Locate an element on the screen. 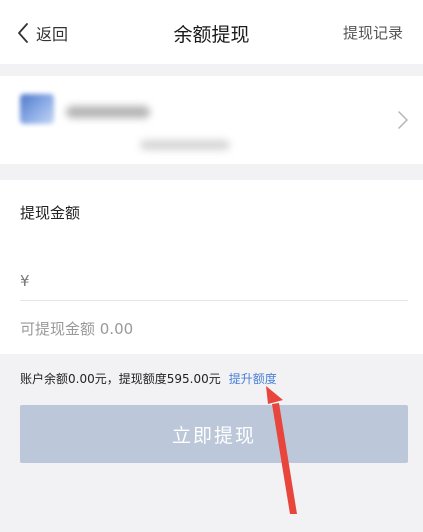  raise-limit-link: 提升额度 is located at coordinates (253, 379).